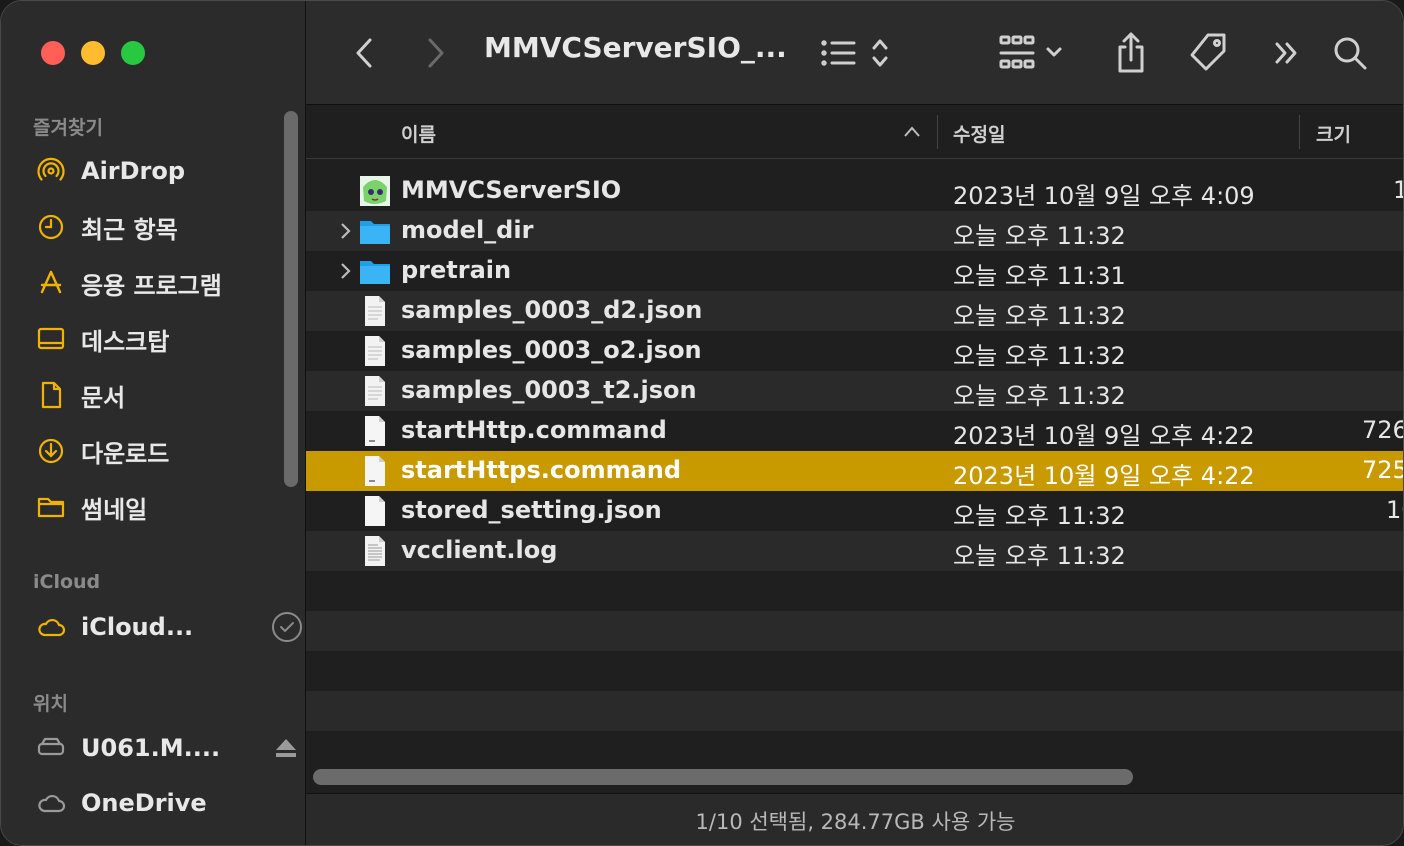 This screenshot has height=846, width=1404. I want to click on download-icon, so click(51, 451).